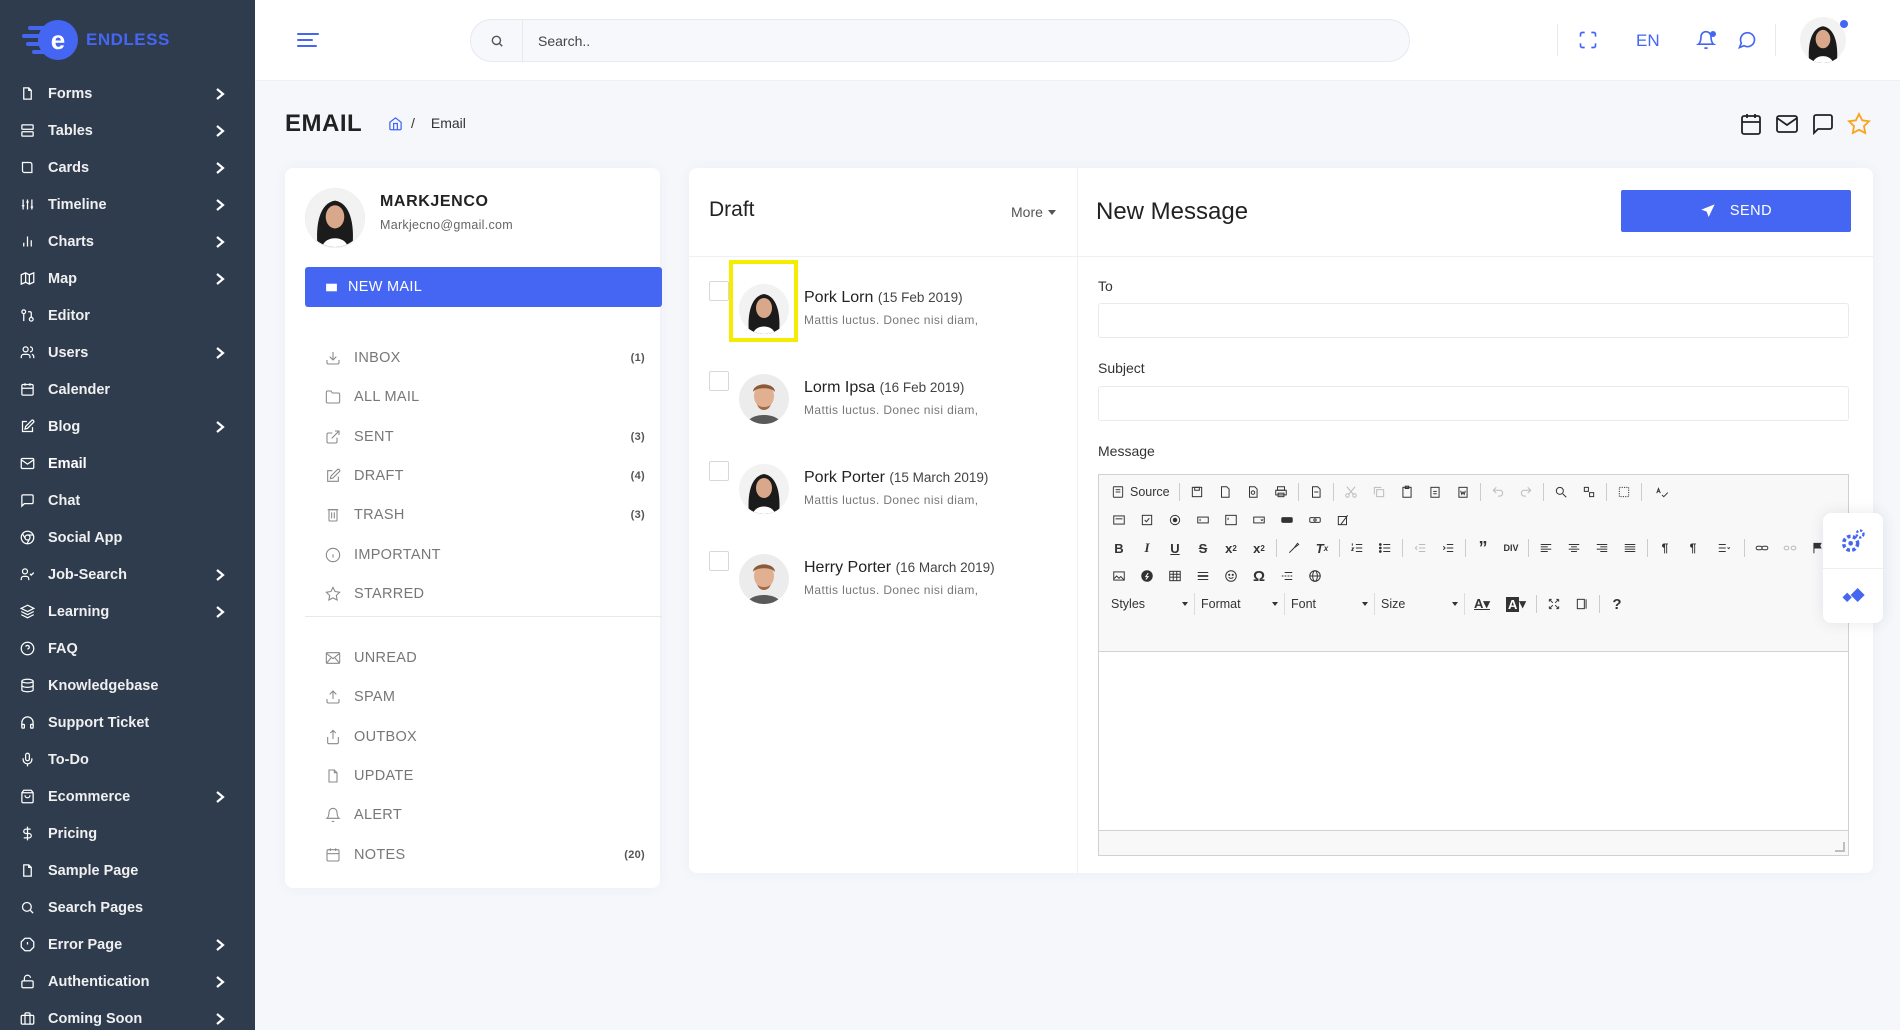 Image resolution: width=1900 pixels, height=1030 pixels. What do you see at coordinates (1203, 576) in the screenshot?
I see `horizontal-line-icon` at bounding box center [1203, 576].